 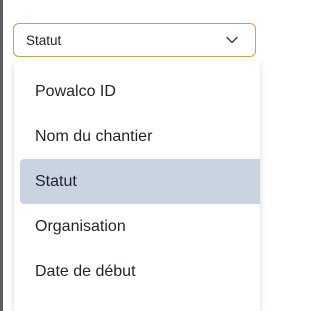 What do you see at coordinates (140, 181) in the screenshot?
I see `option-statut: Statut` at bounding box center [140, 181].